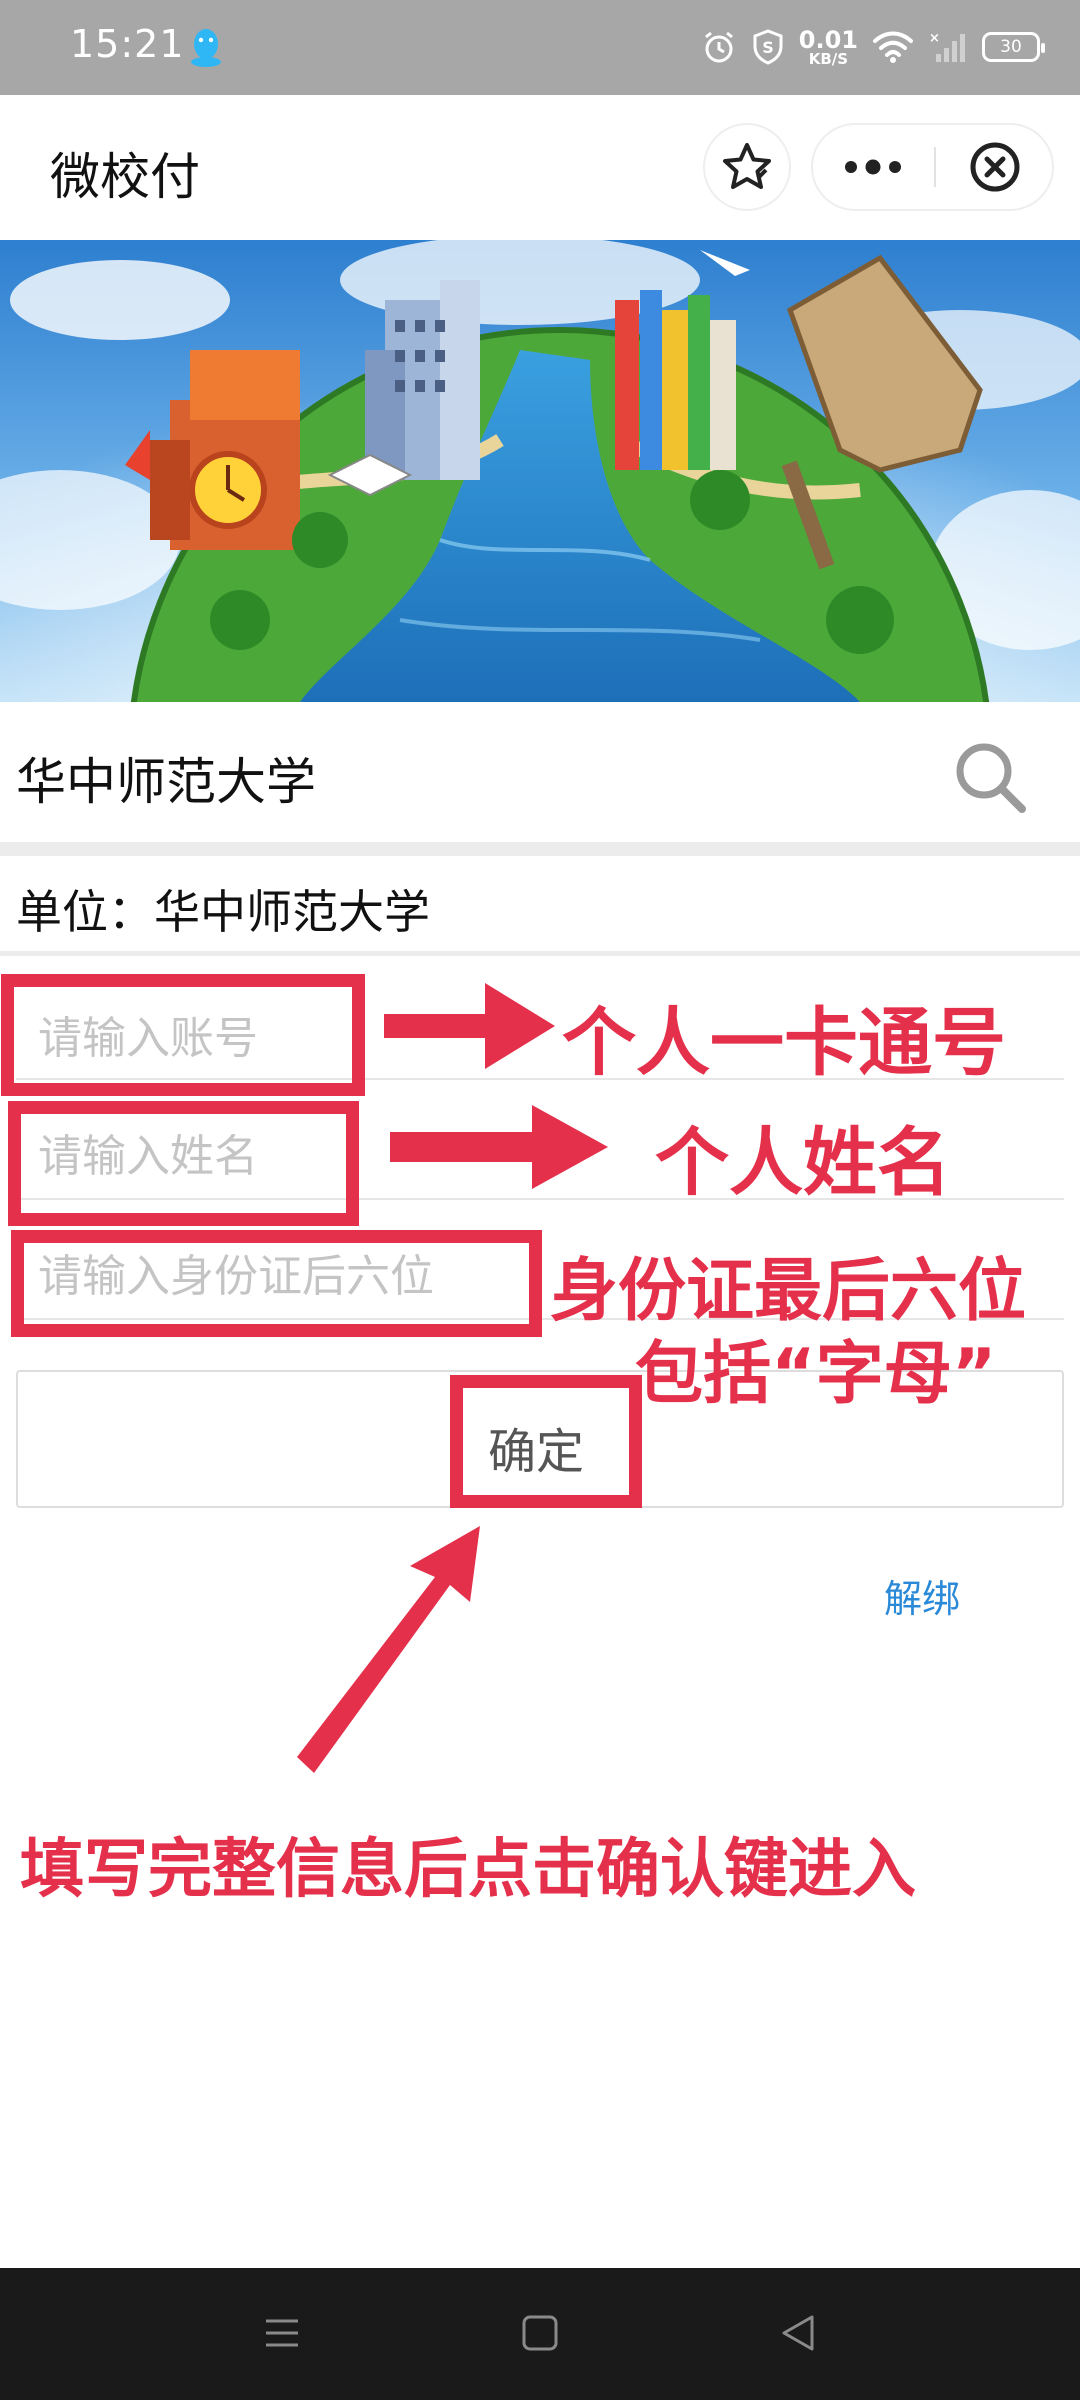 The width and height of the screenshot is (1080, 2400). What do you see at coordinates (469, 1026) in the screenshot?
I see `arrow-to-account-icon` at bounding box center [469, 1026].